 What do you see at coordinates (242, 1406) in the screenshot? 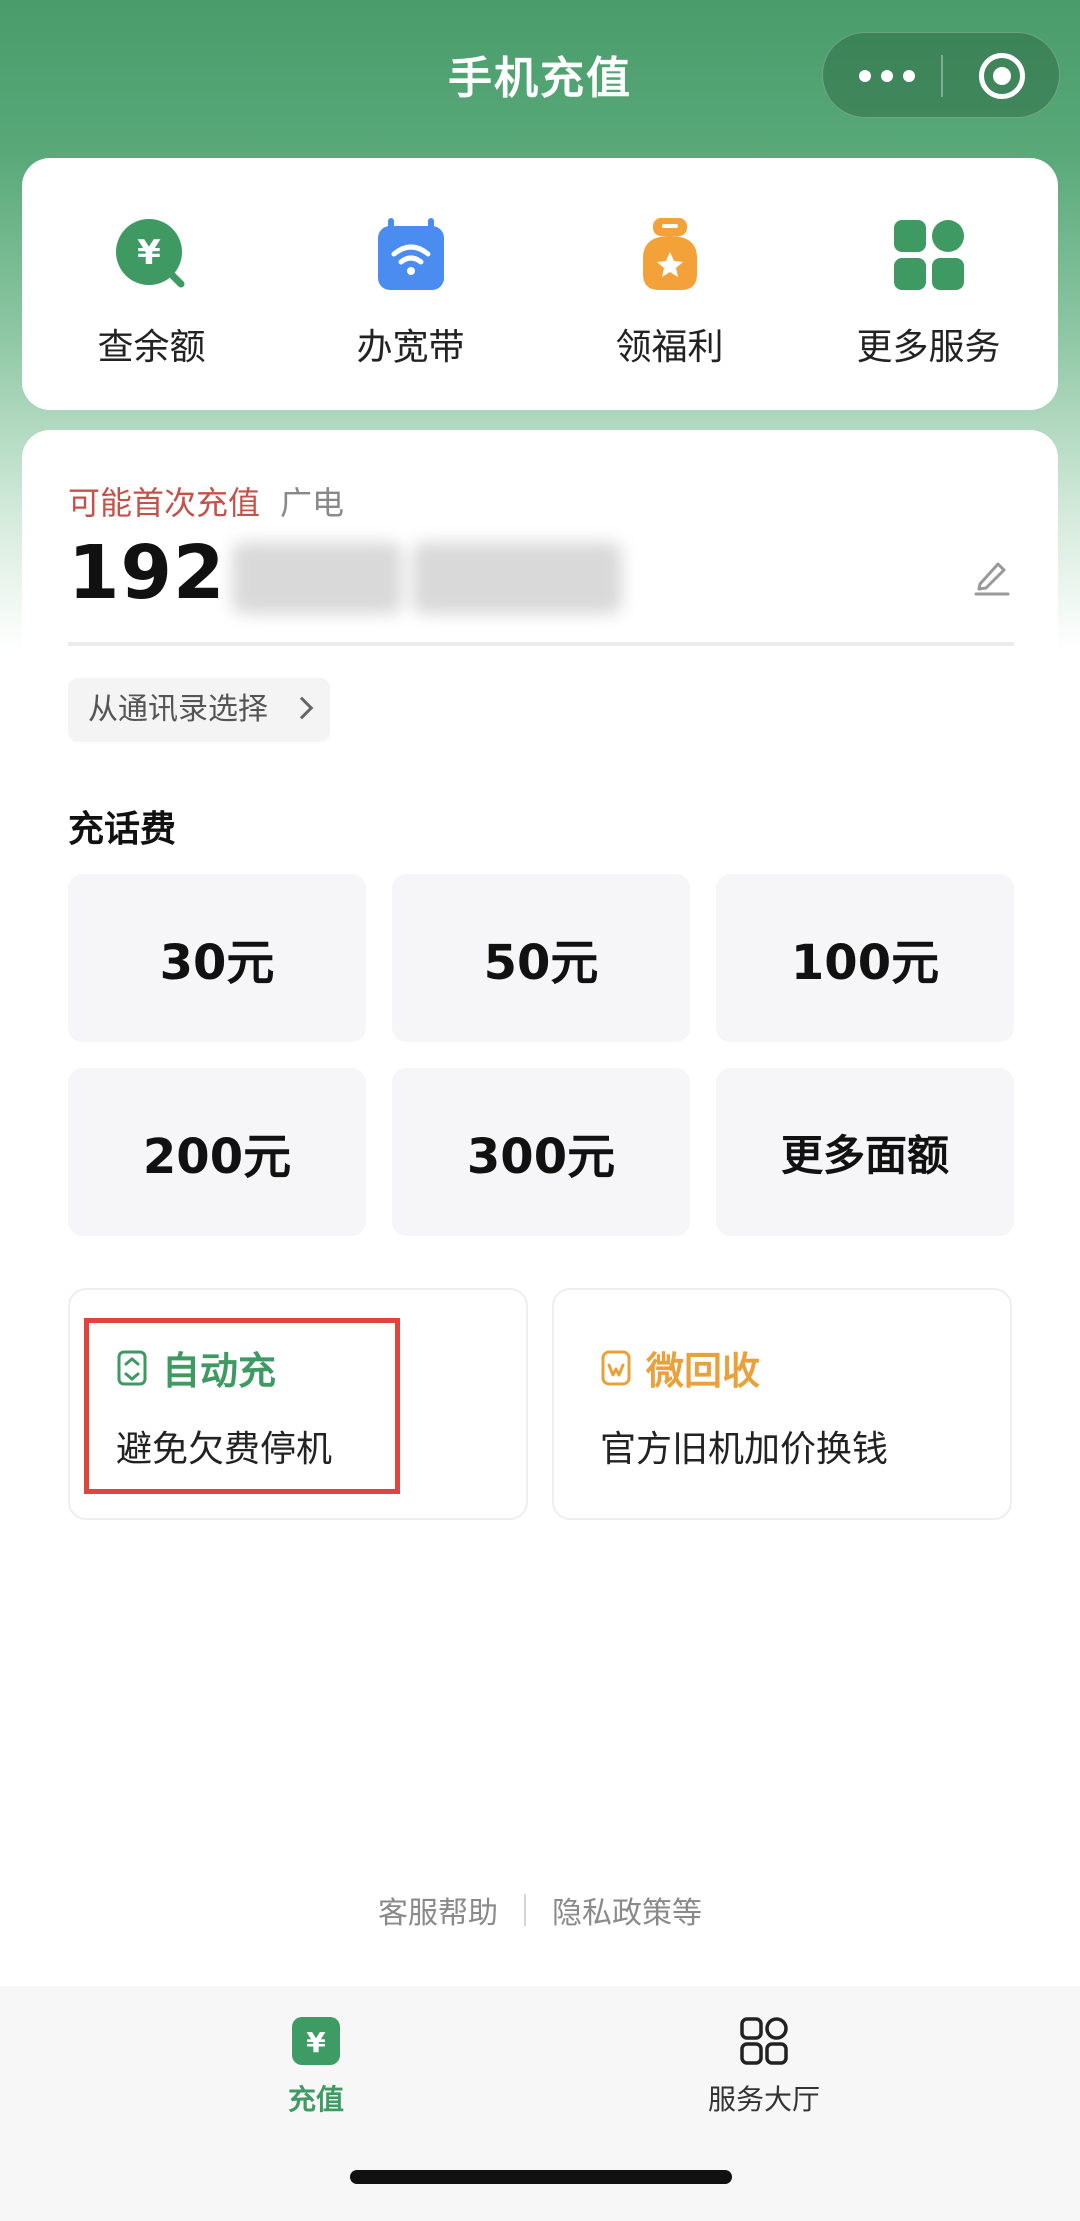
I see `highlight-annotation-box` at bounding box center [242, 1406].